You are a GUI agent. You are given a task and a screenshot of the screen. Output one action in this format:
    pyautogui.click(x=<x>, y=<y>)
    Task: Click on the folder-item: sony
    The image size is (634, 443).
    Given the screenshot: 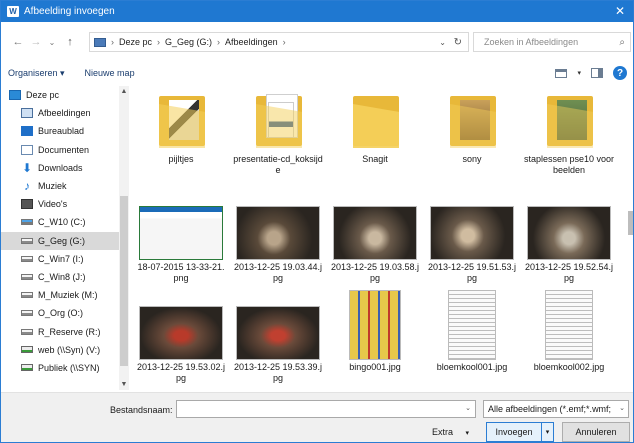 What is the action you would take?
    pyautogui.click(x=472, y=125)
    